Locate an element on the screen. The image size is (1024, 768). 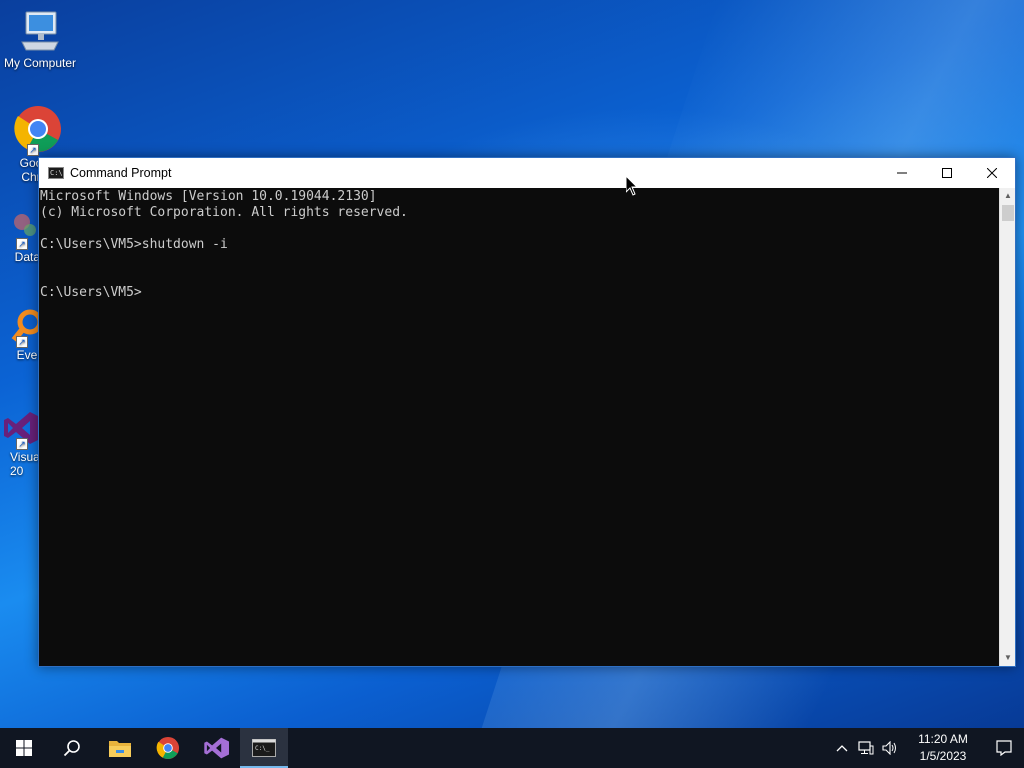
maximize-button is located at coordinates (947, 173).